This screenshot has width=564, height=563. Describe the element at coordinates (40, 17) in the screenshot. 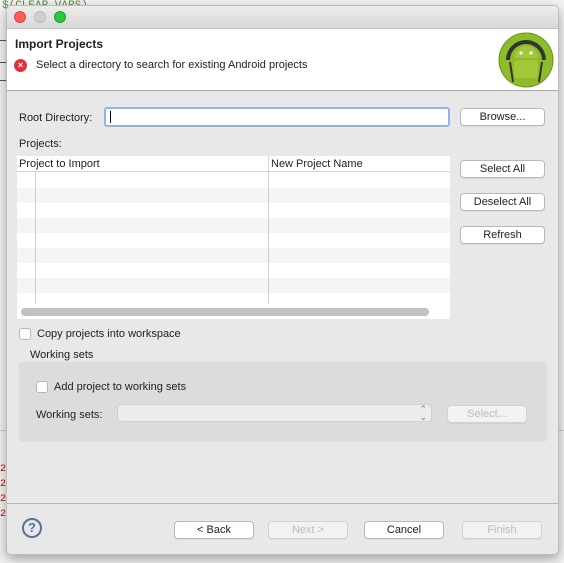

I see `minimize-window-button` at that location.